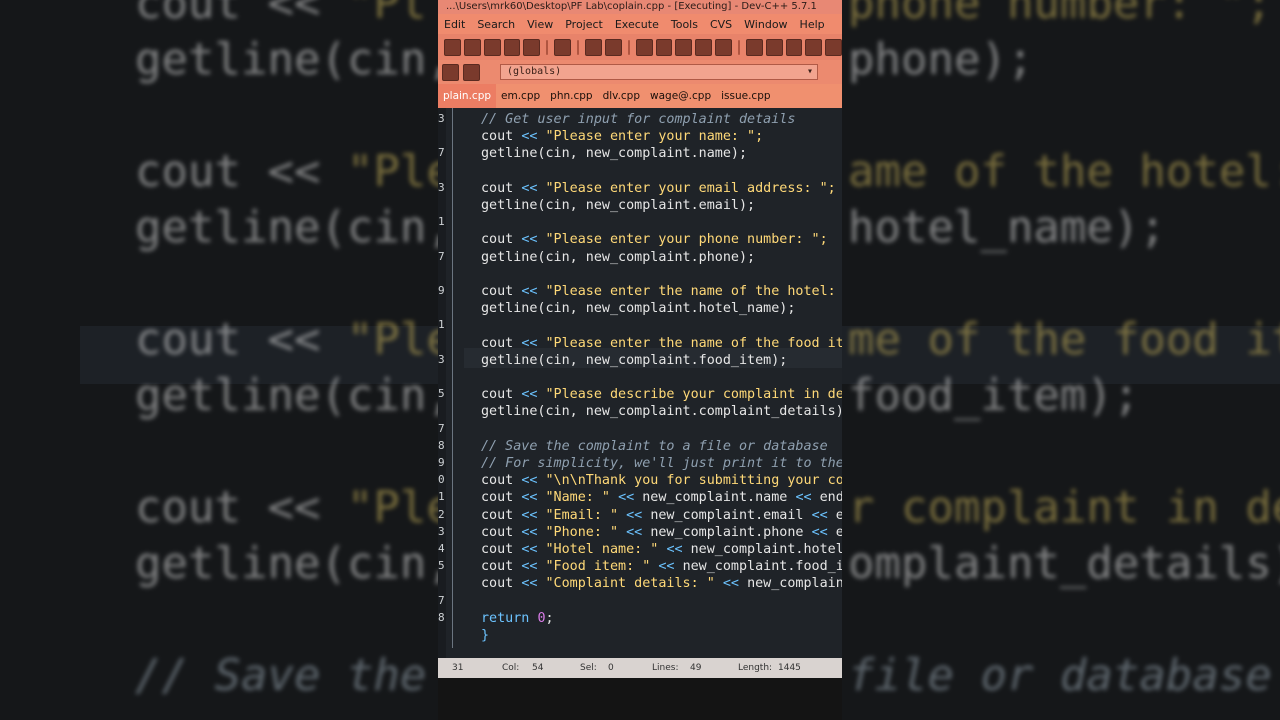  I want to click on scope-select: (globals) ▾, so click(659, 72).